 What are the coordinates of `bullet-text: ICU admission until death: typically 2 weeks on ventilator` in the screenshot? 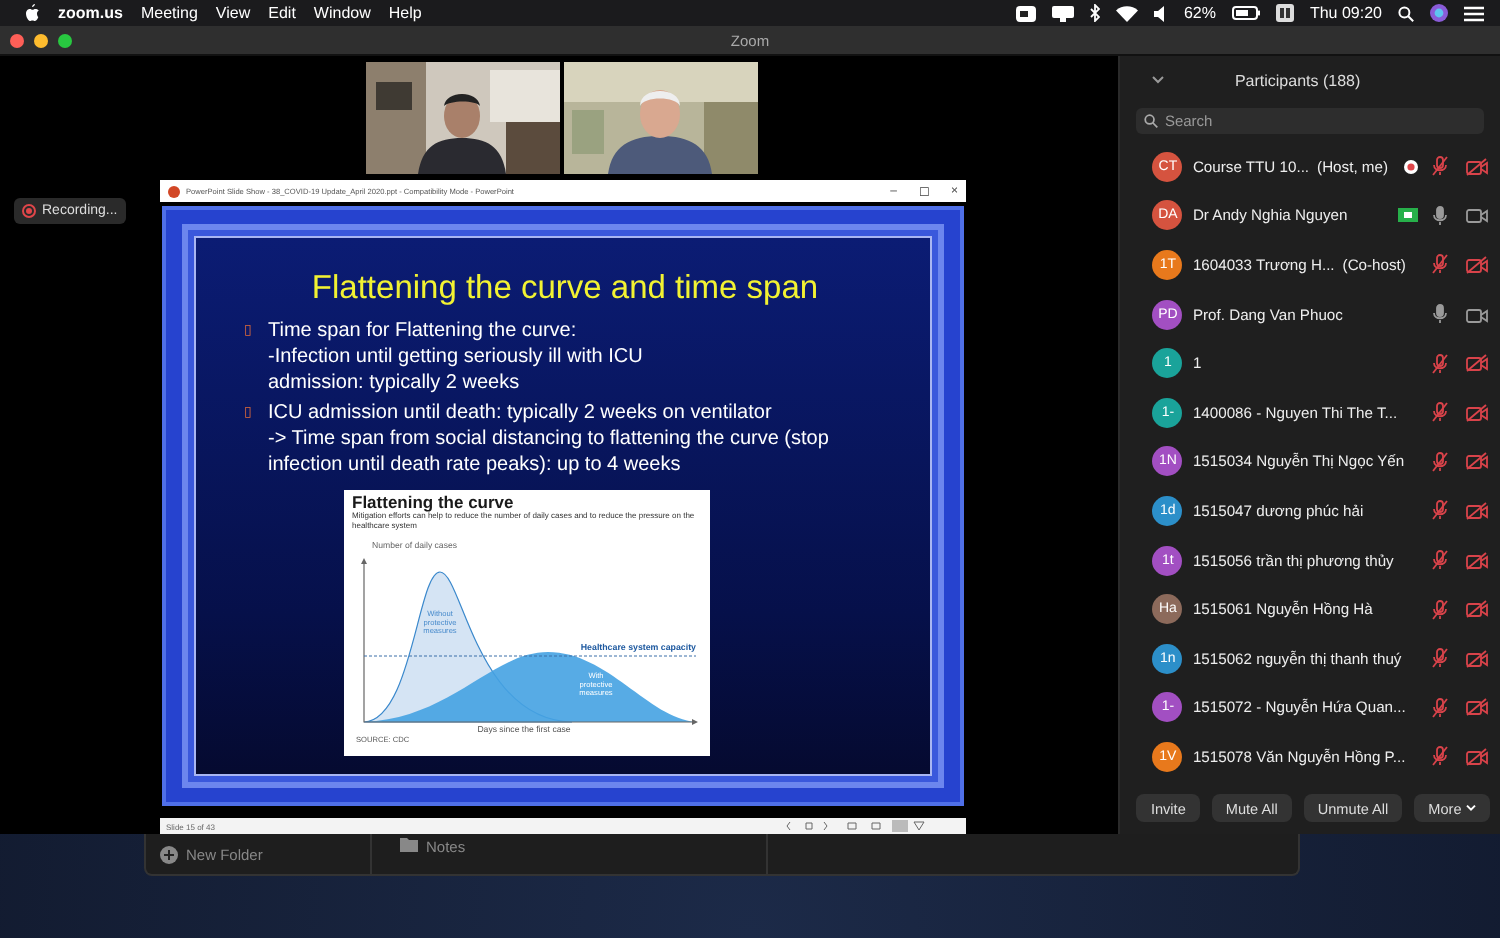 It's located at (521, 413).